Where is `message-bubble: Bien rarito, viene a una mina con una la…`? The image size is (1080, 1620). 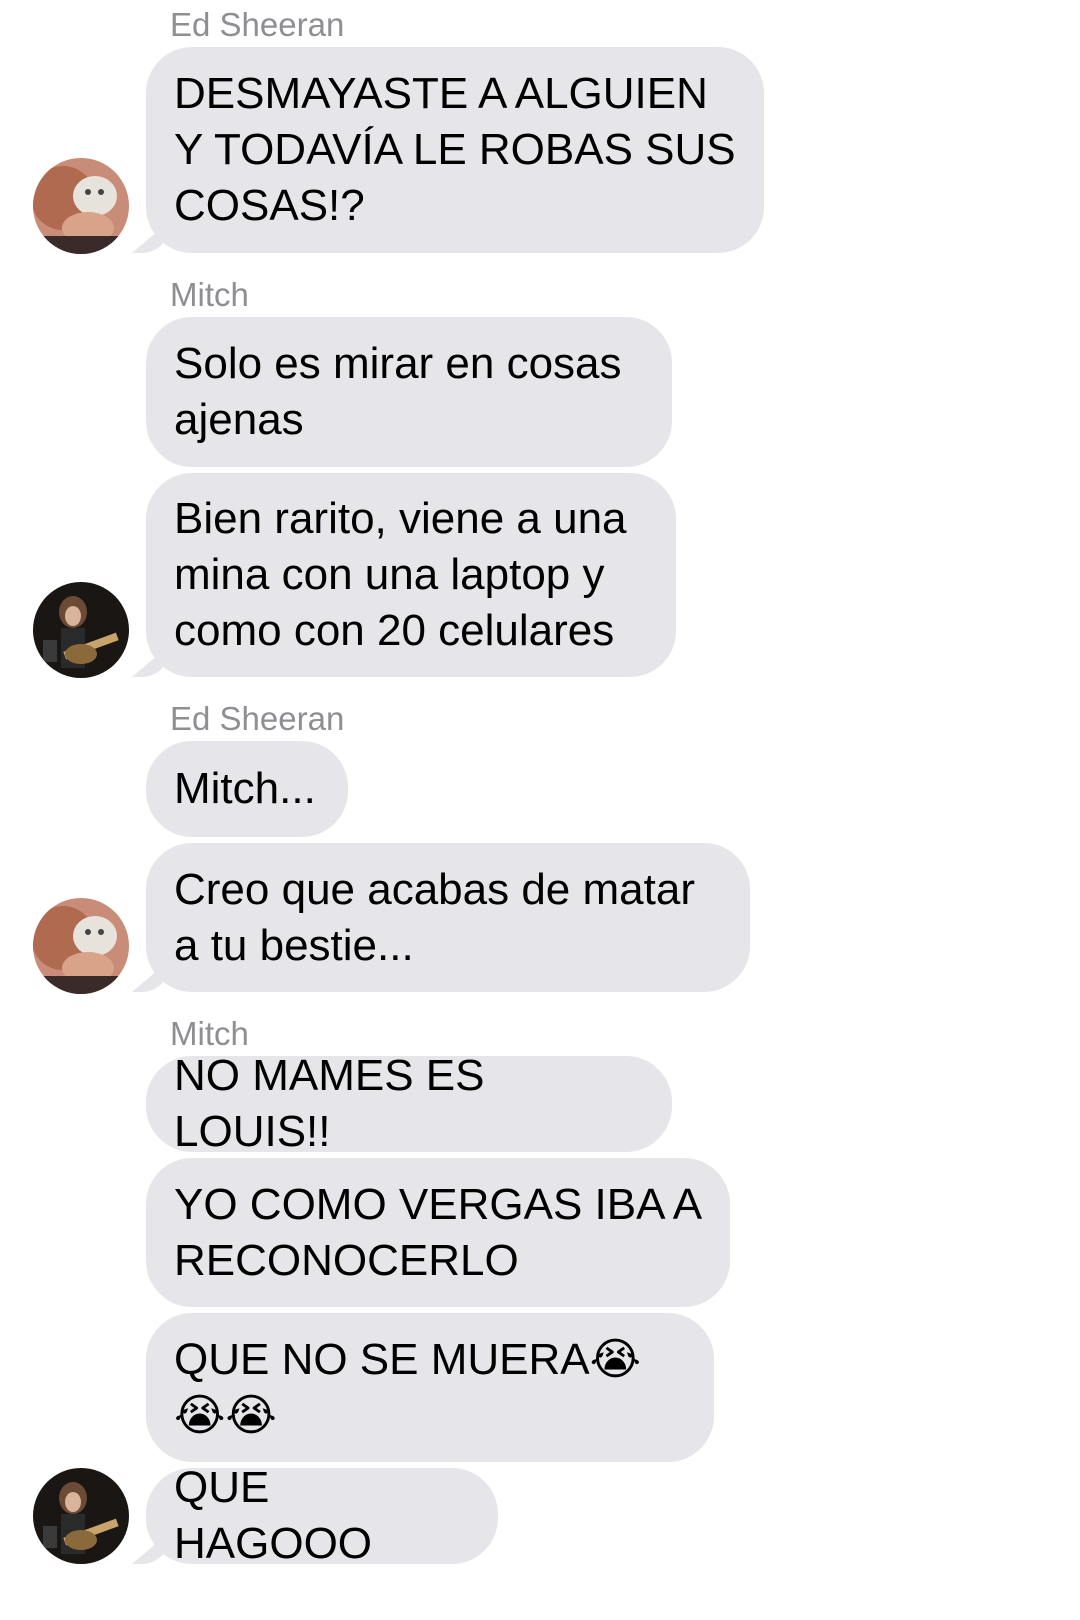
message-bubble: Bien rarito, viene a una mina con una la… is located at coordinates (411, 575).